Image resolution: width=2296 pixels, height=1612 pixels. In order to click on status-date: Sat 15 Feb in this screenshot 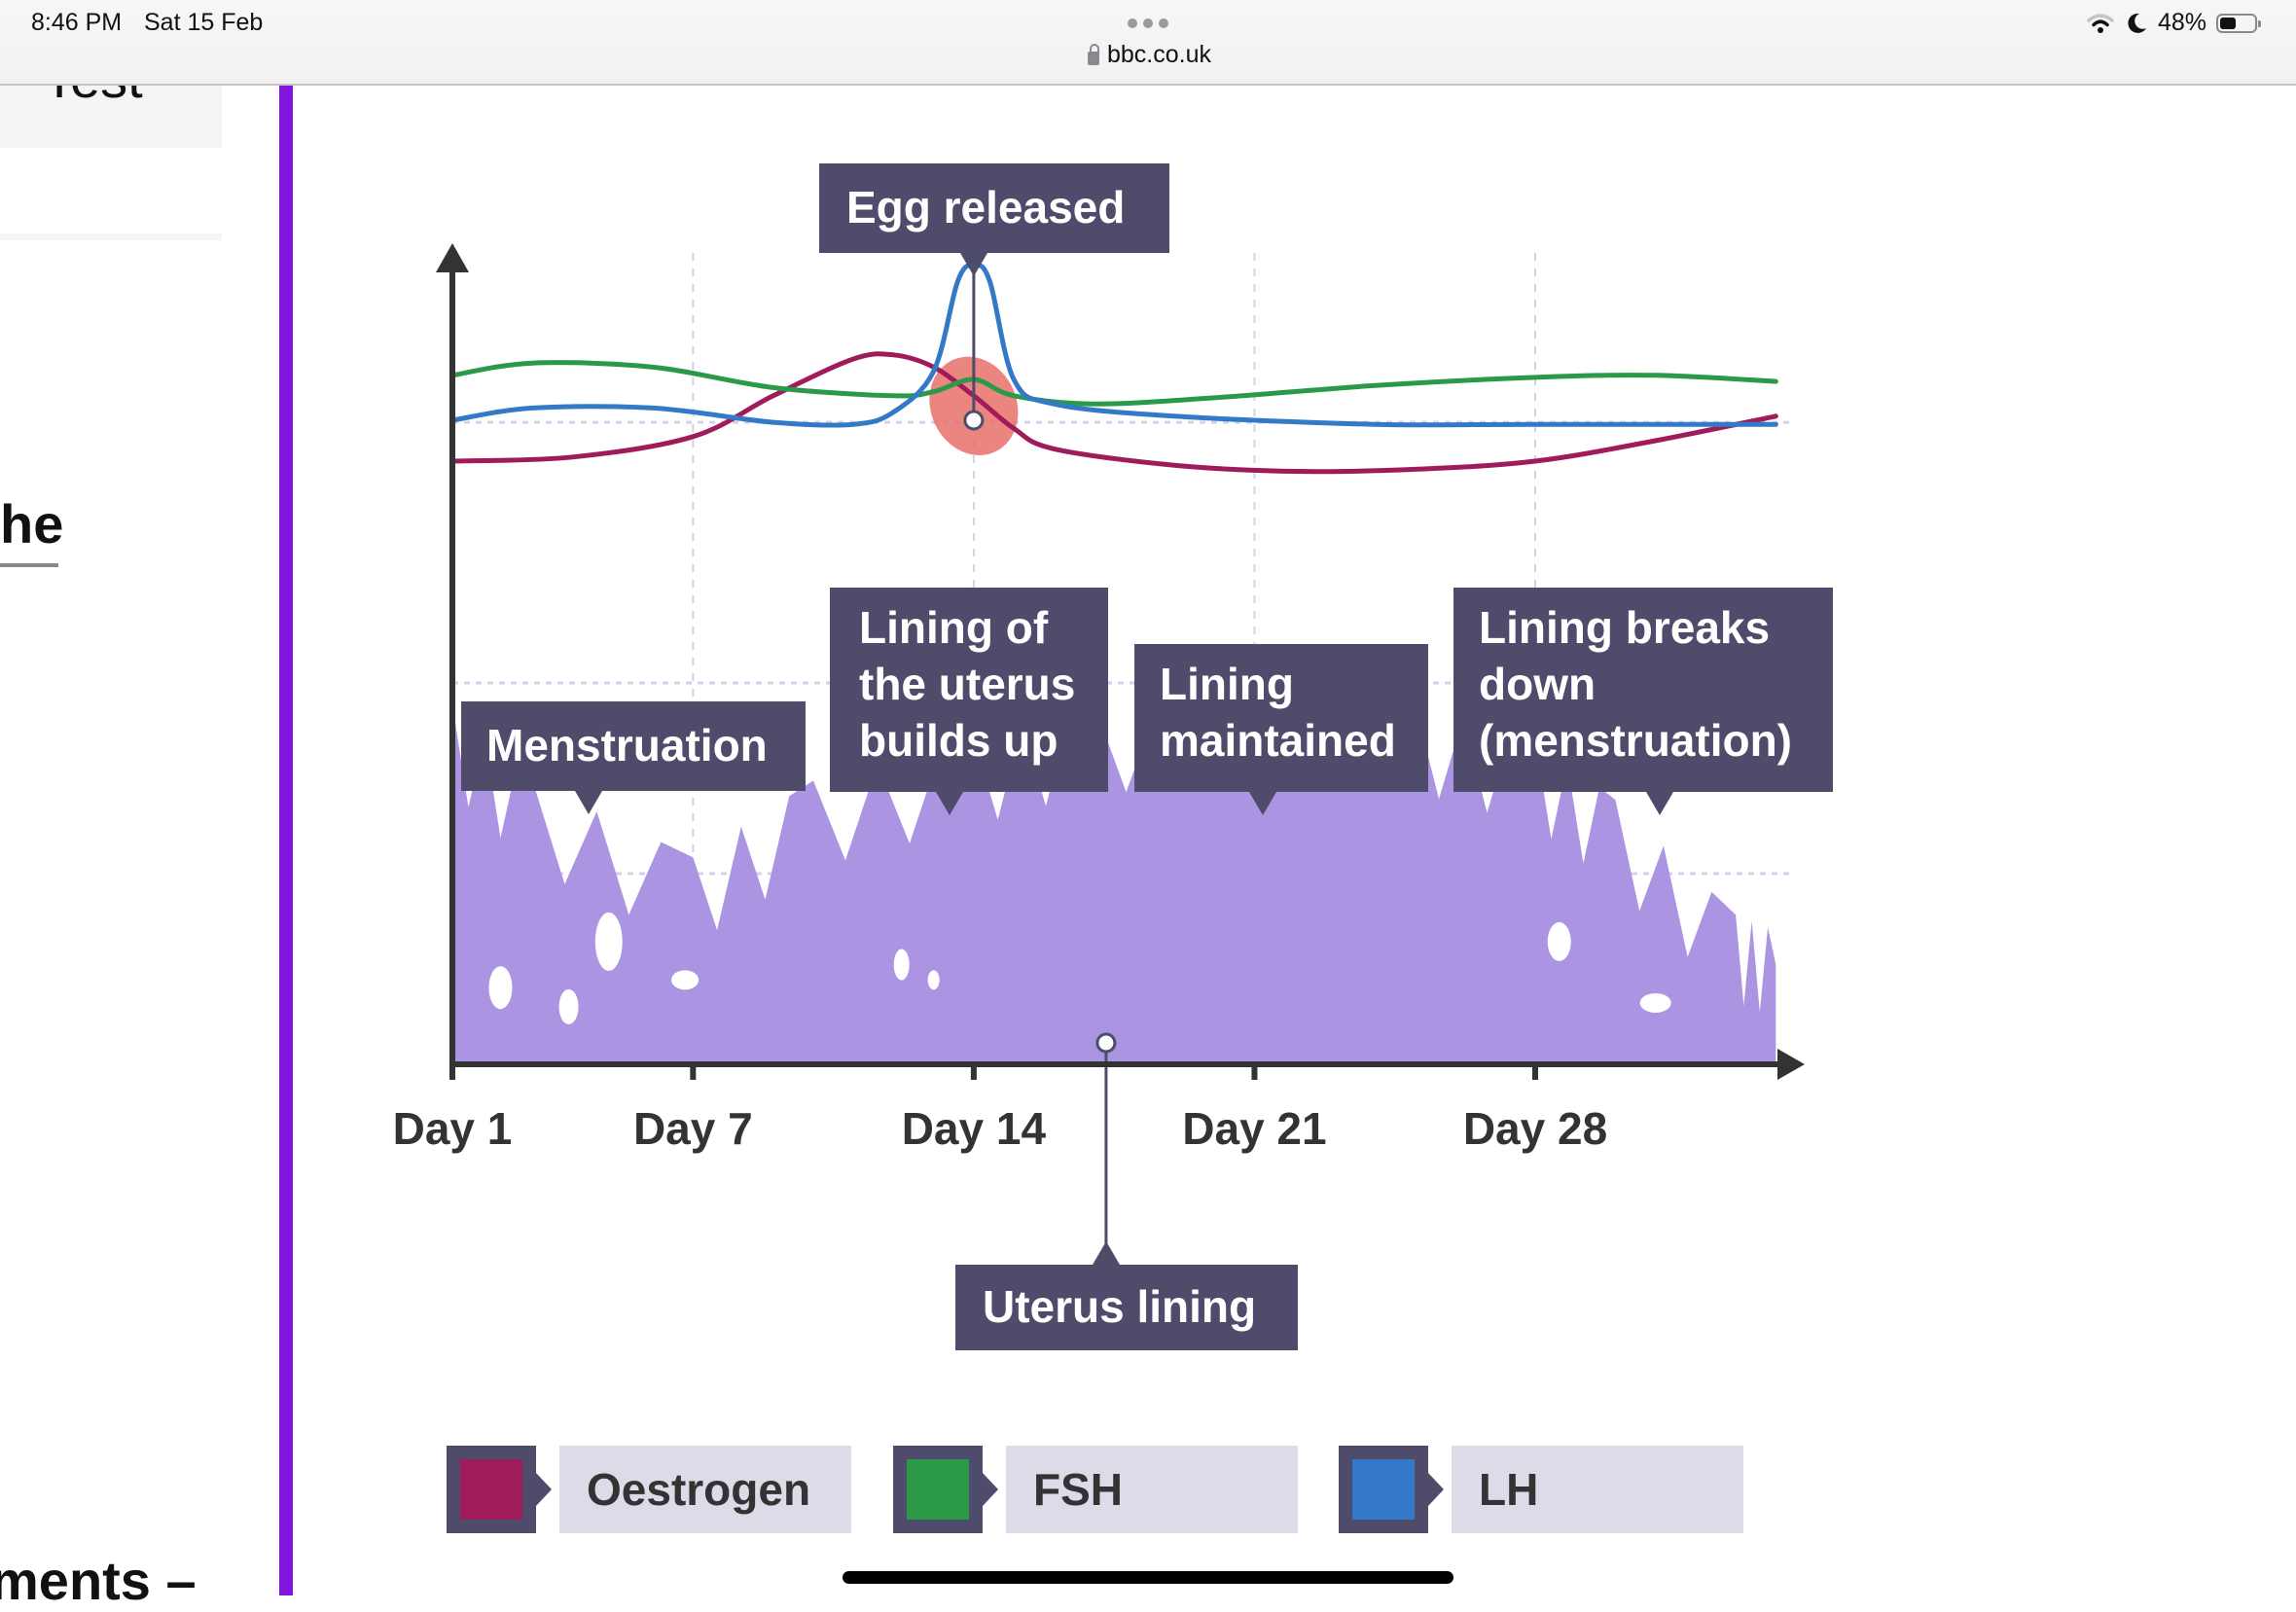, I will do `click(204, 22)`.